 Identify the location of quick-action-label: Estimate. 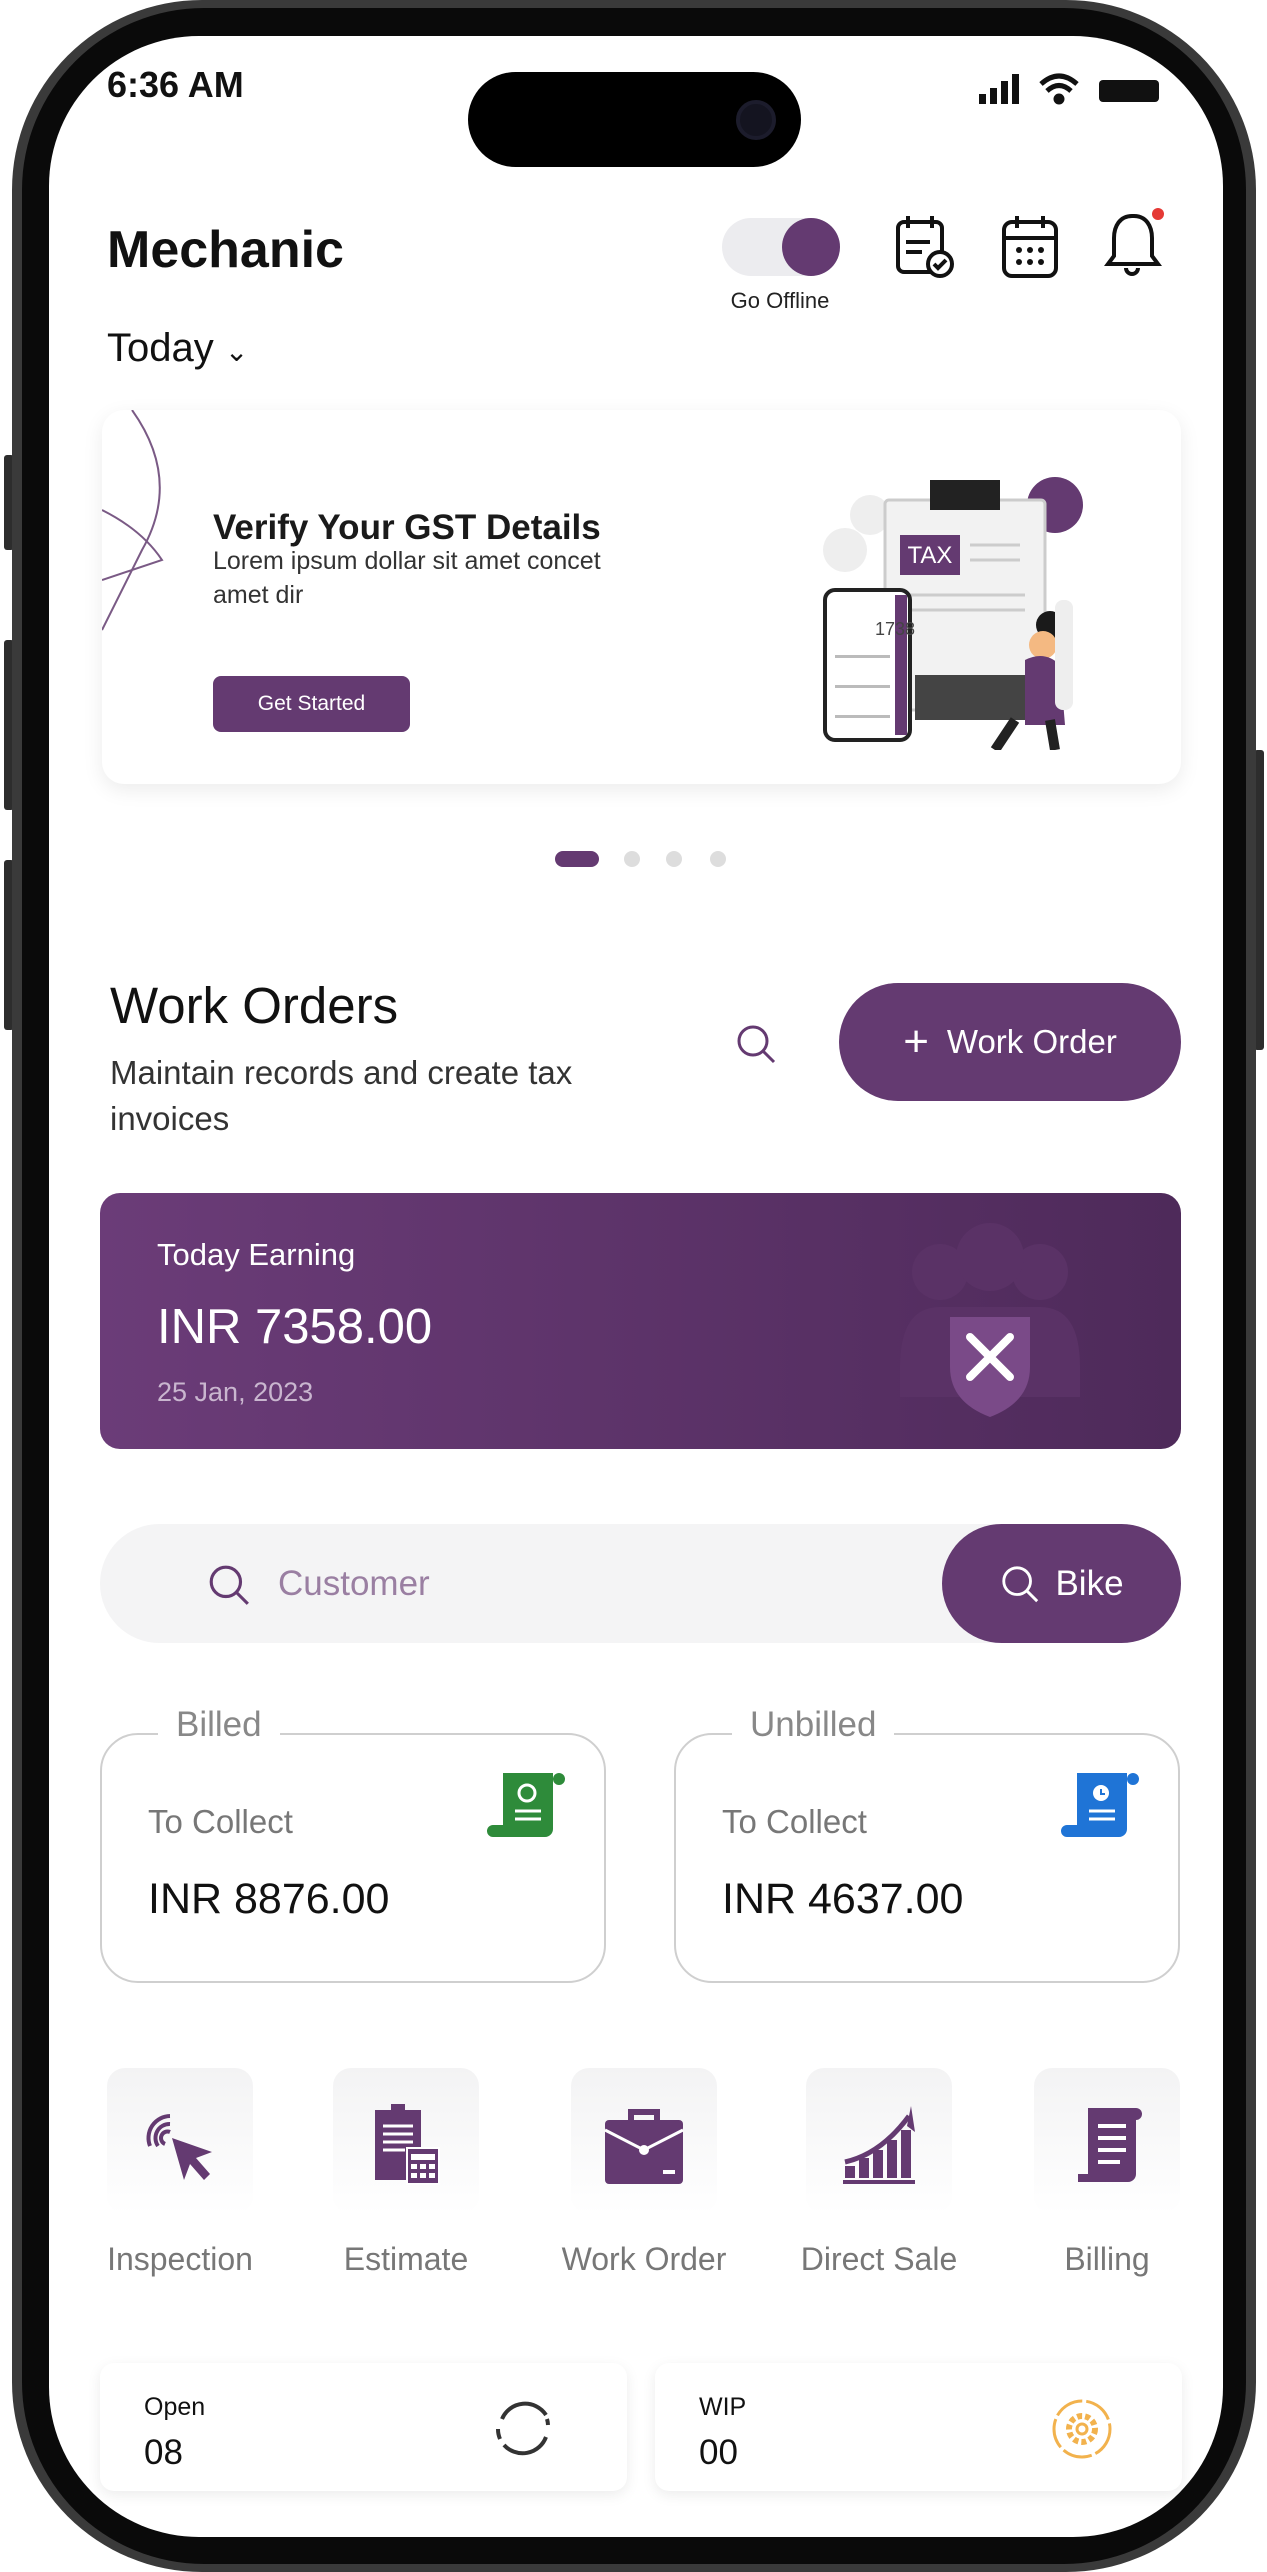
(406, 2259).